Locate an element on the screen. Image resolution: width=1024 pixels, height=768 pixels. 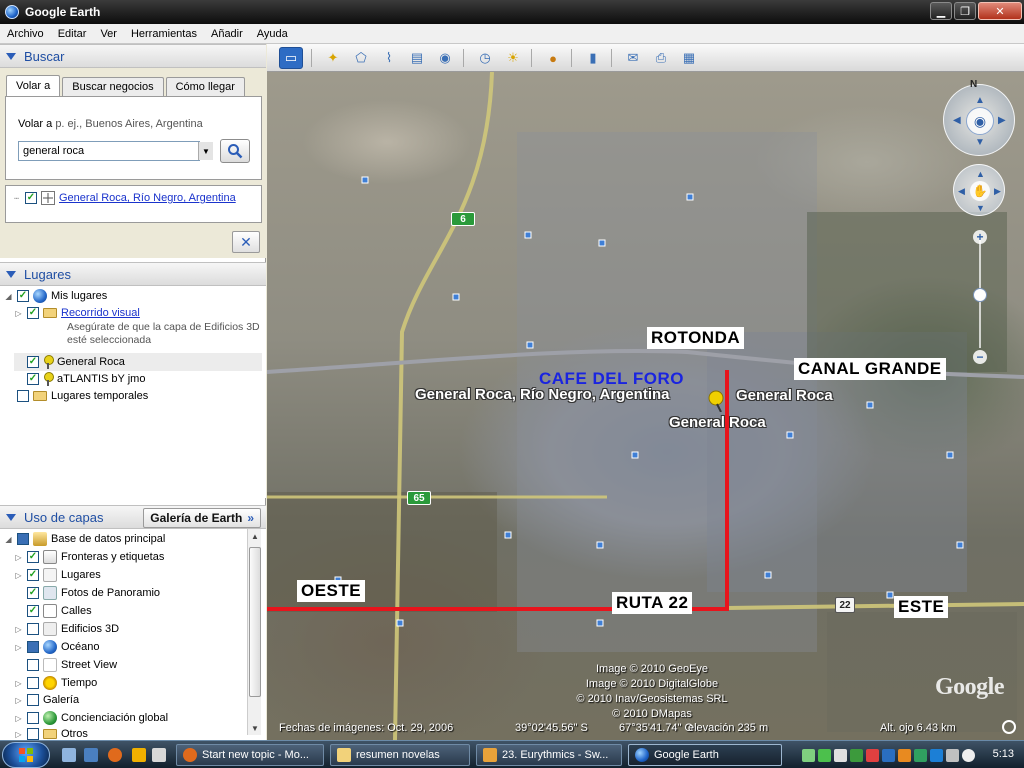
hand-icon: ✋ is located at coordinates (980, 191).